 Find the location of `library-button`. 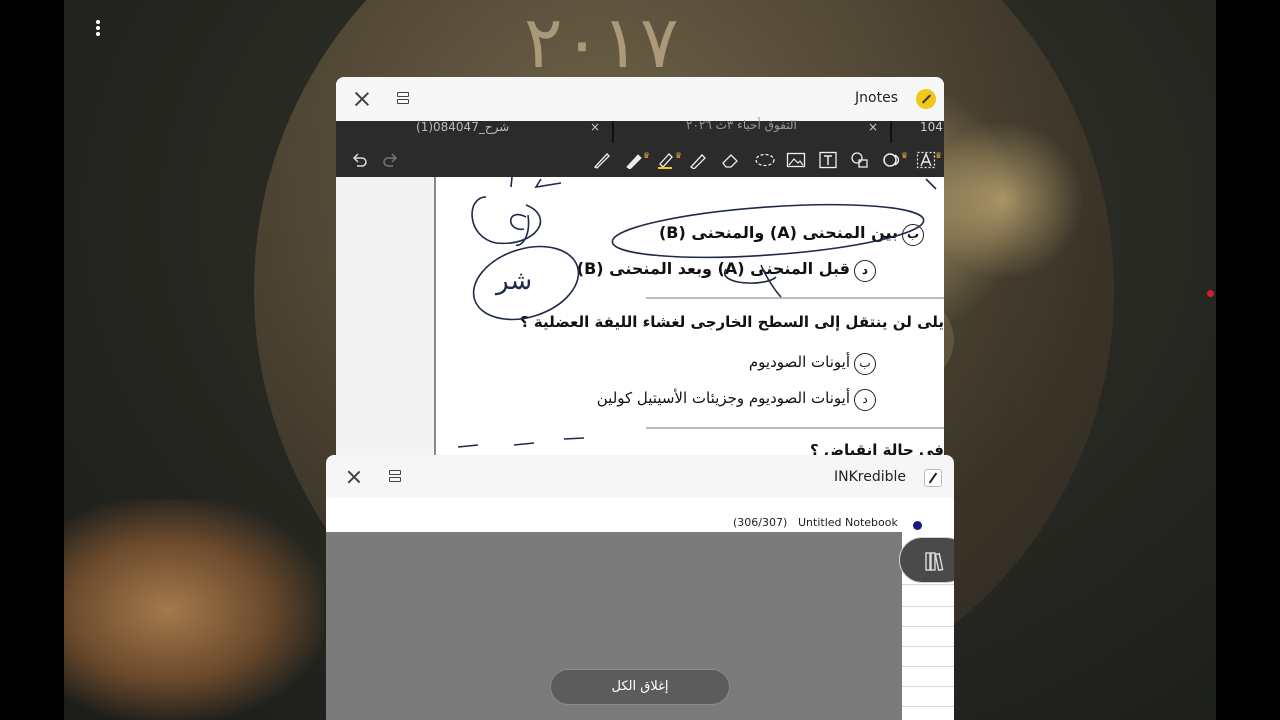

library-button is located at coordinates (926, 560).